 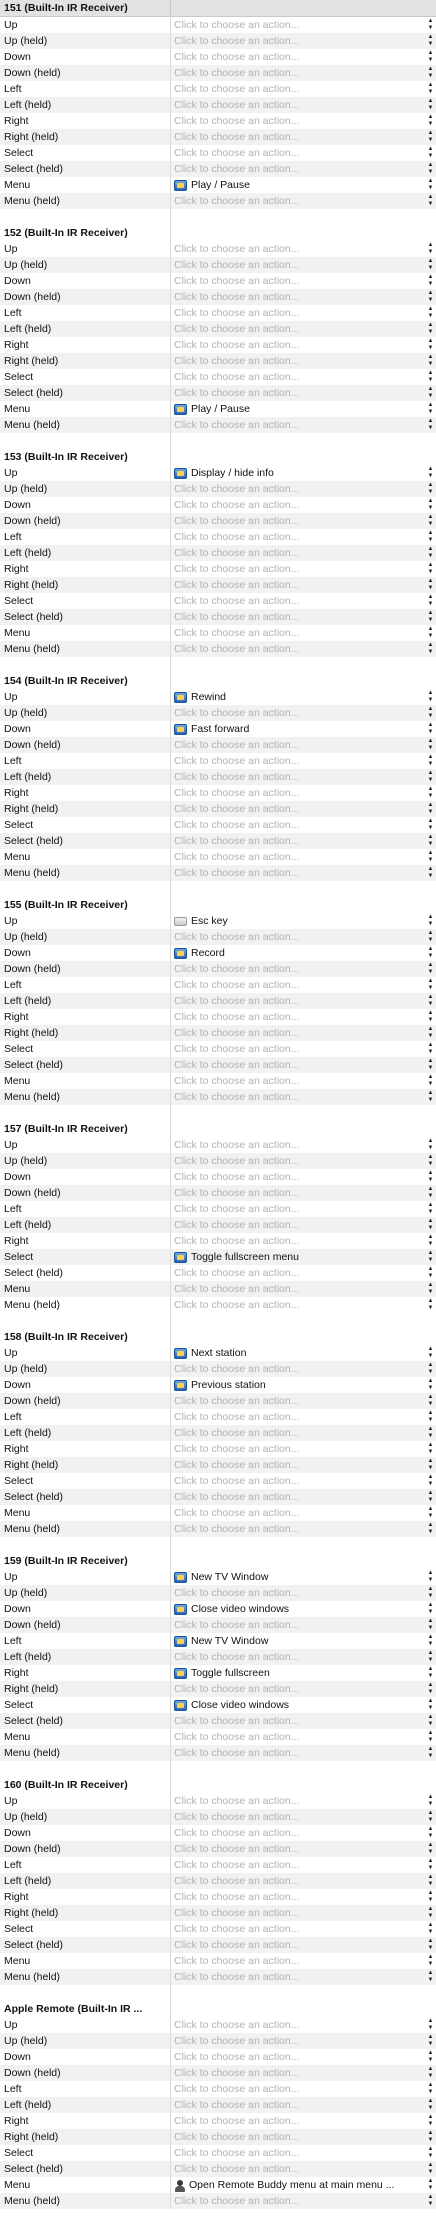 I want to click on action-popup: Previous station ▲ ▼, so click(x=303, y=1385).